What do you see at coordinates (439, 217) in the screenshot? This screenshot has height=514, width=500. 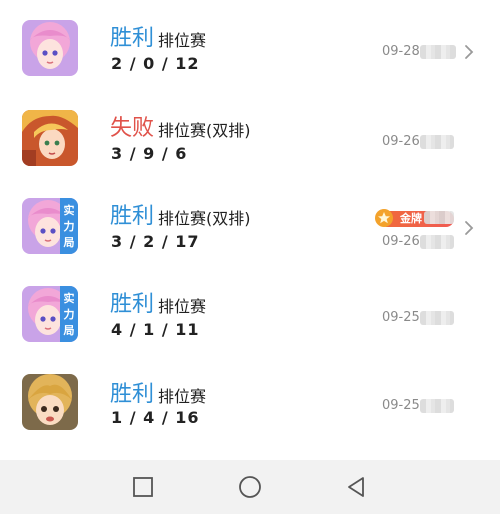 I see `redacted-badge-detail` at bounding box center [439, 217].